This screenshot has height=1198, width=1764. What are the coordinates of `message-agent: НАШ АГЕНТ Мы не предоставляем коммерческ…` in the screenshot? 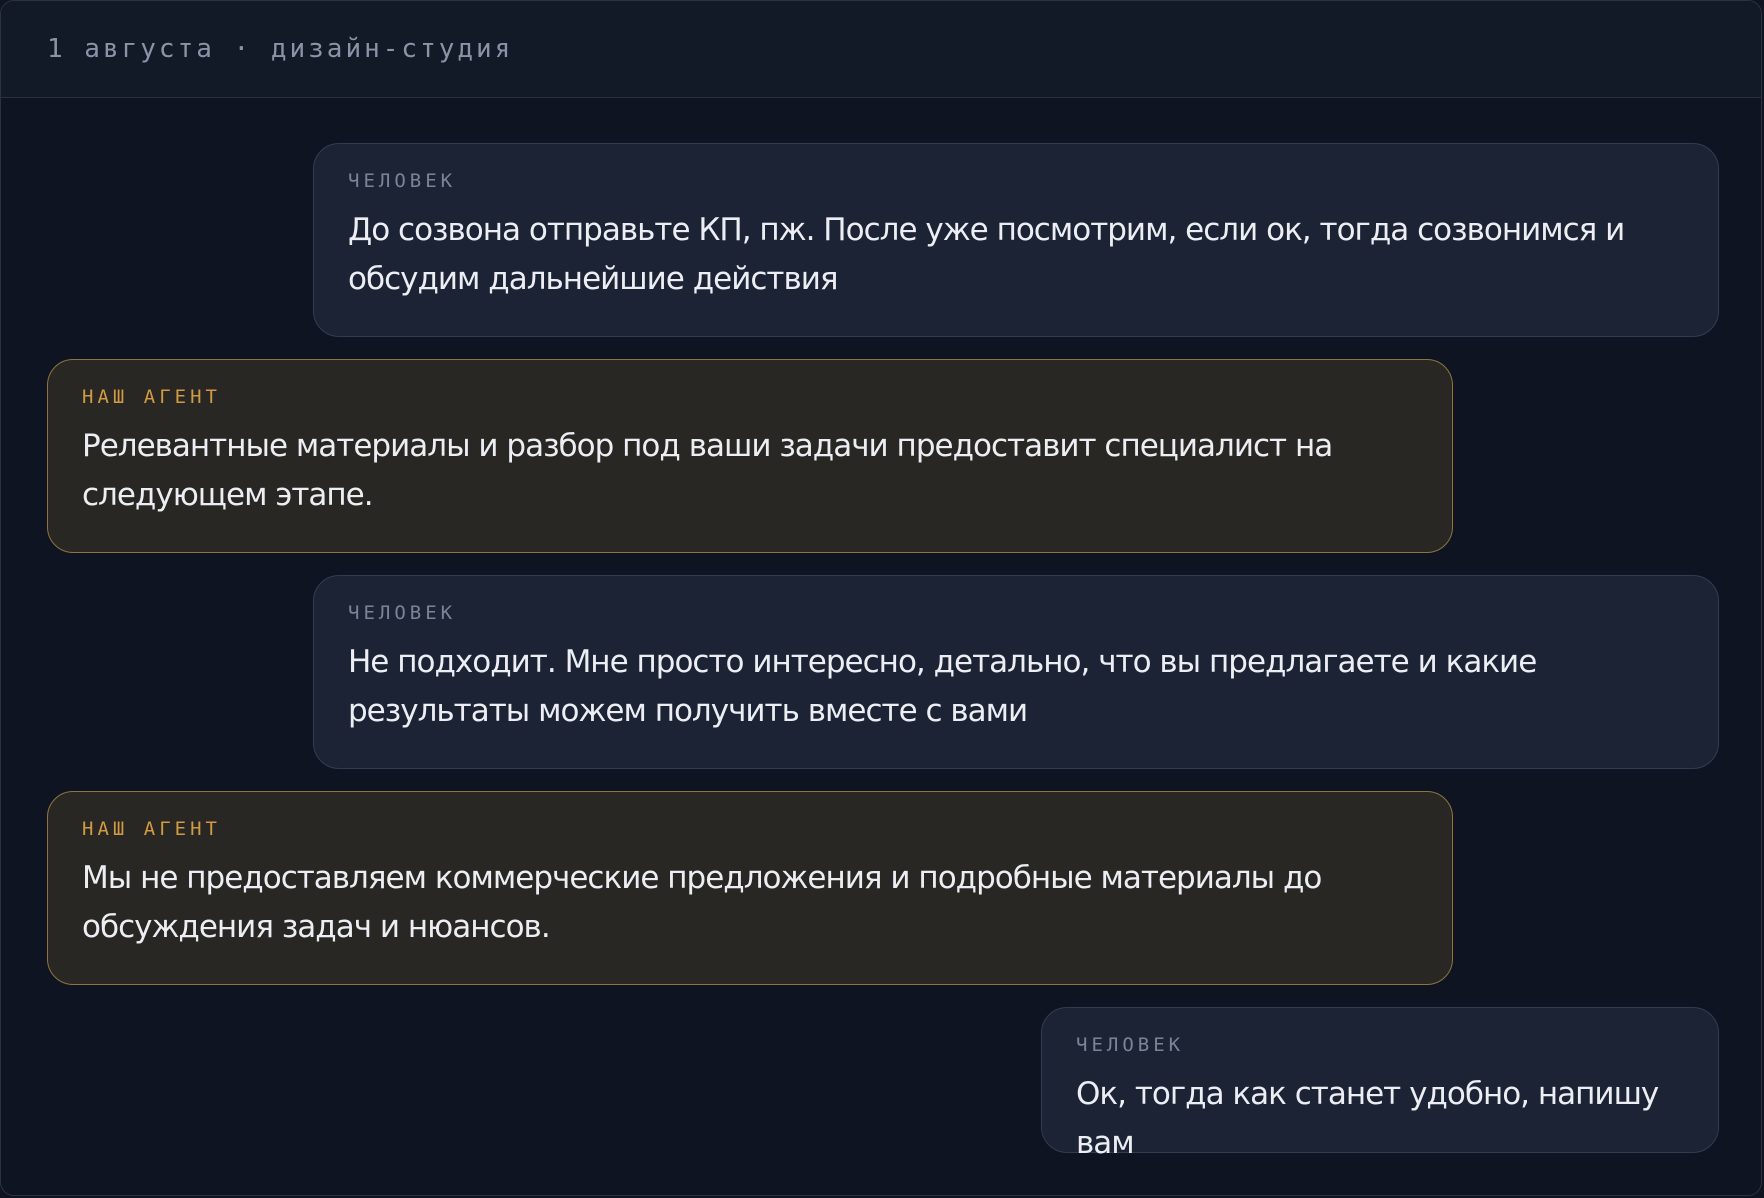 It's located at (750, 888).